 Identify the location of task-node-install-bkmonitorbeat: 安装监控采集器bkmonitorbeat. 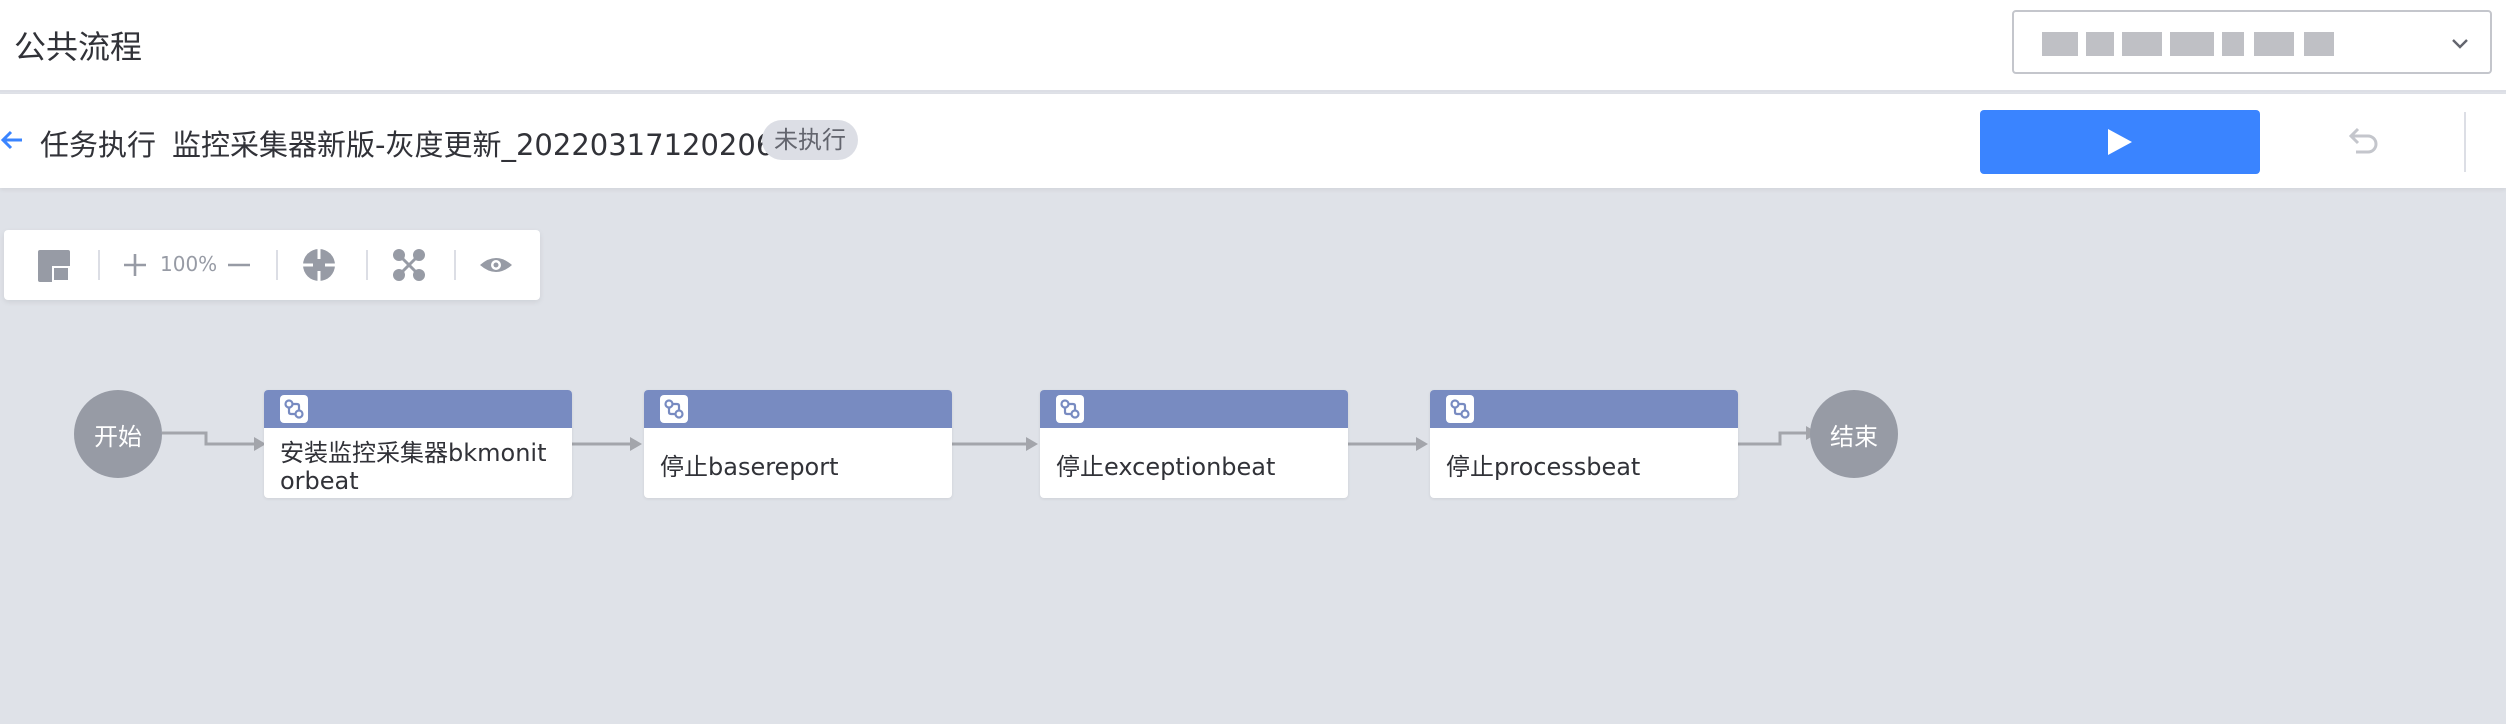
(418, 444).